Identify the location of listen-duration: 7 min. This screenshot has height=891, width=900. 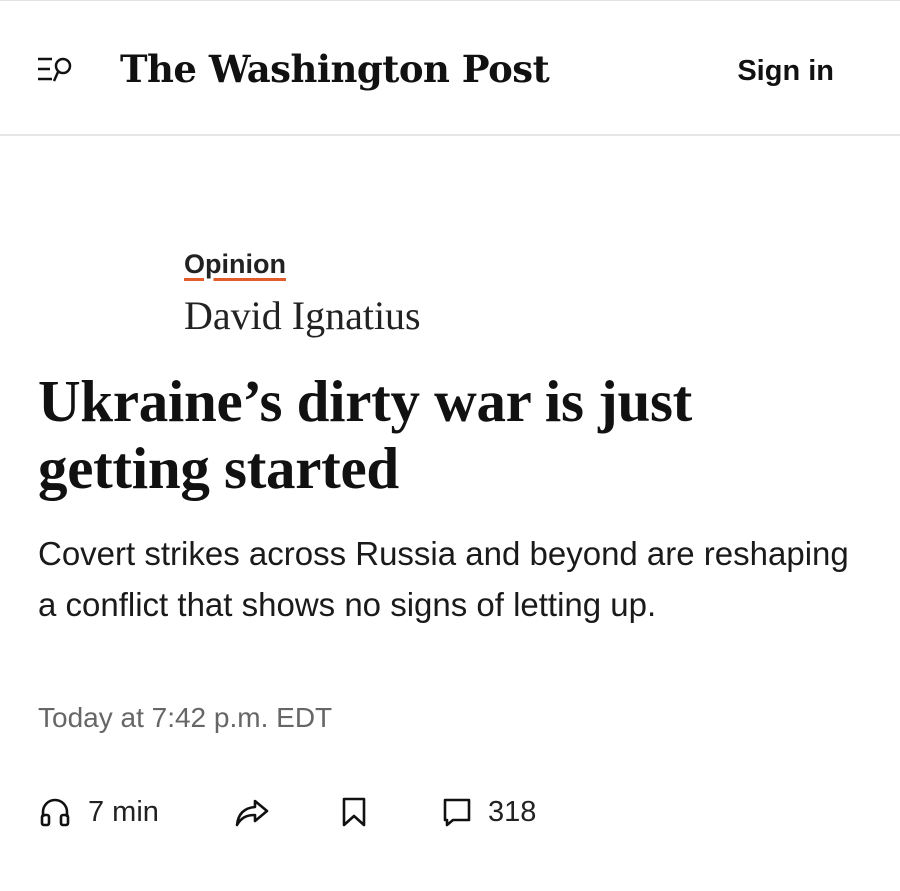
(123, 812).